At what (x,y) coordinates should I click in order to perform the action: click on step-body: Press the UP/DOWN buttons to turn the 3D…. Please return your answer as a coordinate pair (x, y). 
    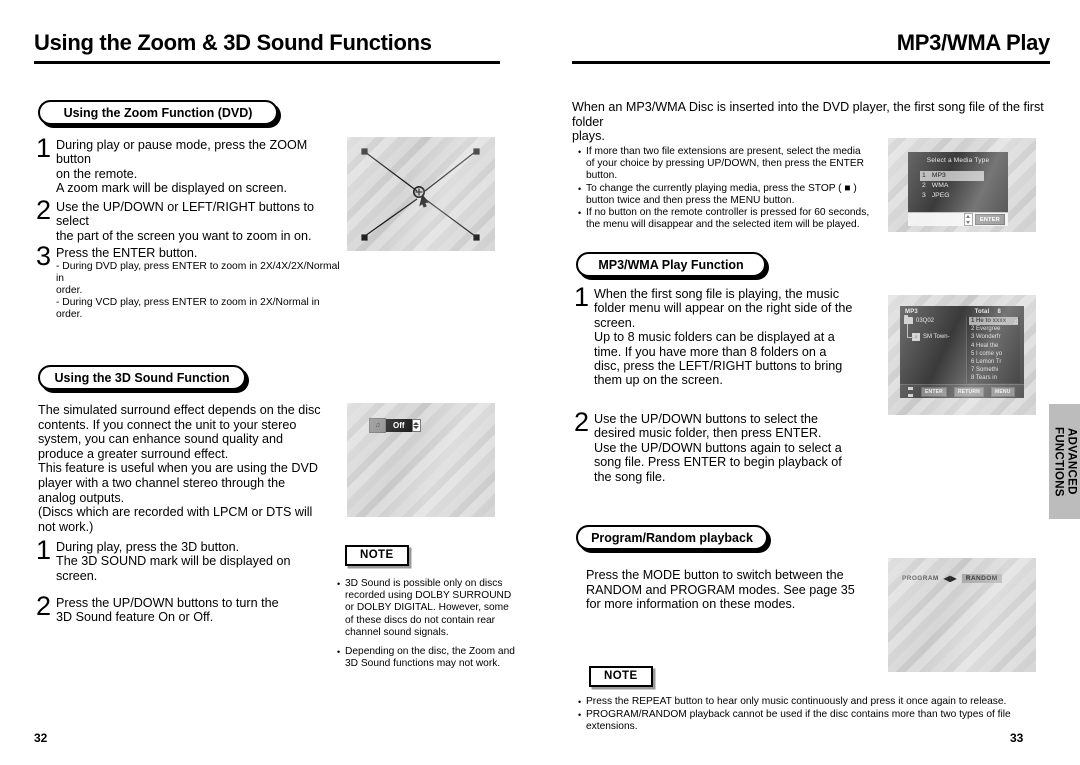
    Looking at the image, I should click on (167, 610).